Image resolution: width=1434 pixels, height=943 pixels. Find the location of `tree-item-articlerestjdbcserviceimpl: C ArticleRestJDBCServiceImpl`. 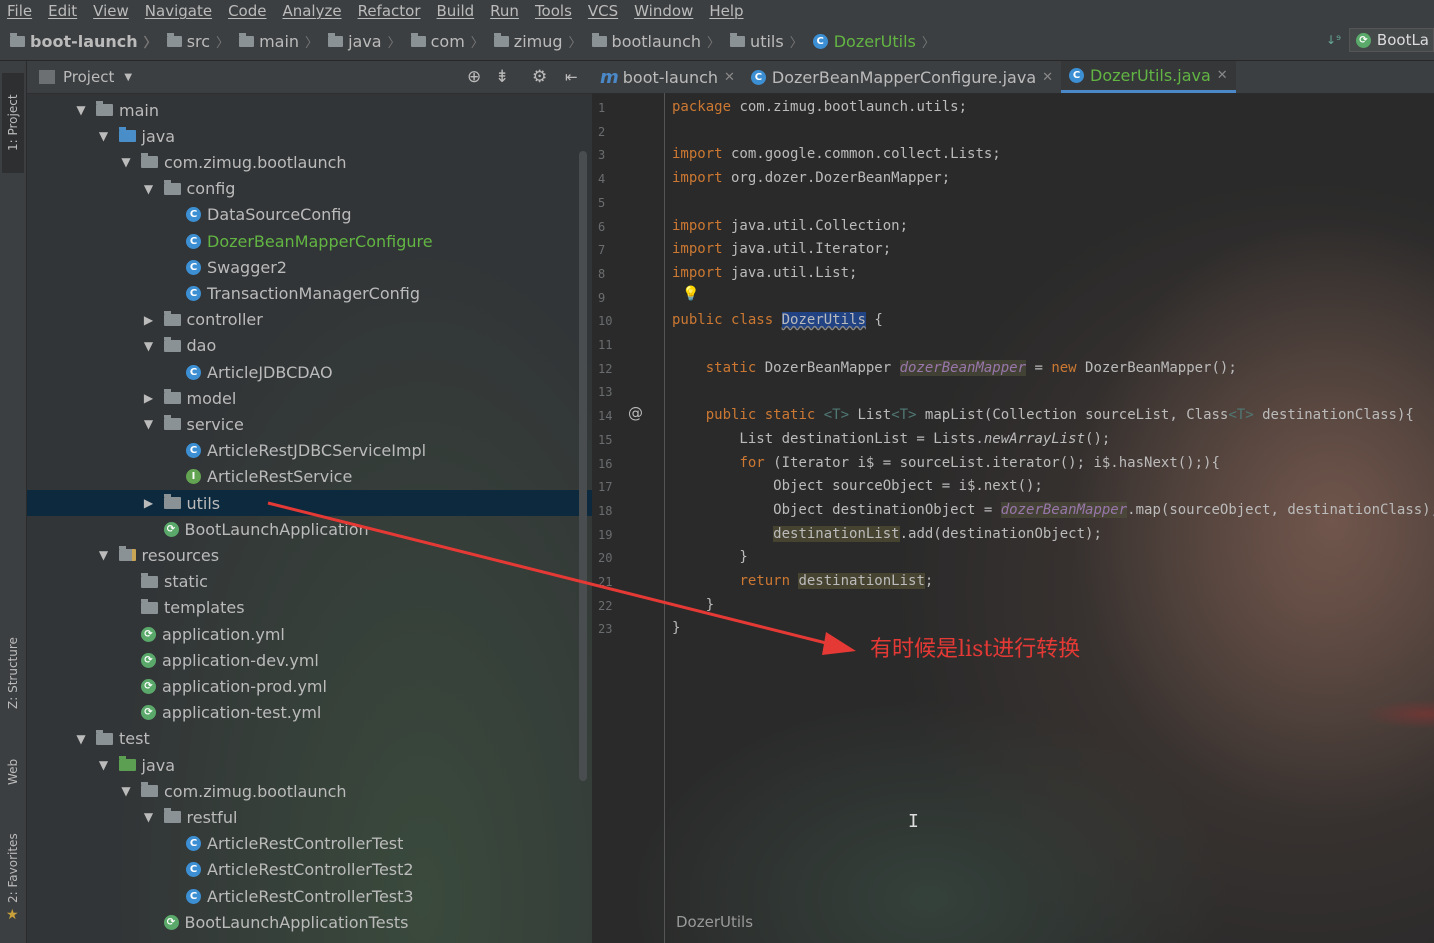

tree-item-articlerestjdbcserviceimpl: C ArticleRestJDBCServiceImpl is located at coordinates (309, 451).